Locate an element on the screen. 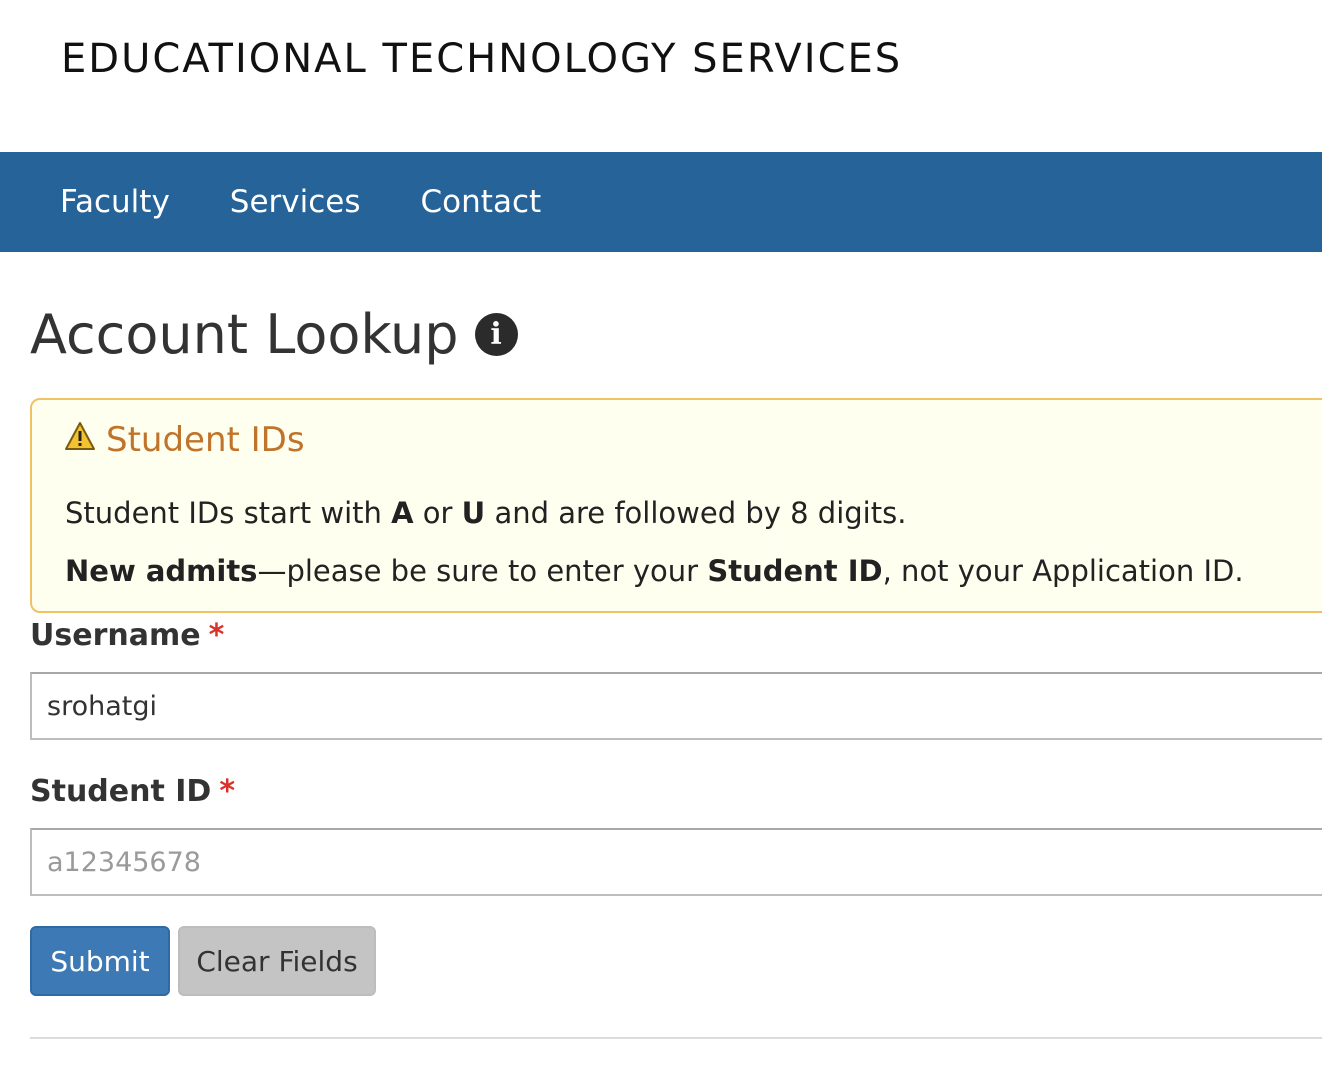  username-label: Username * is located at coordinates (127, 635).